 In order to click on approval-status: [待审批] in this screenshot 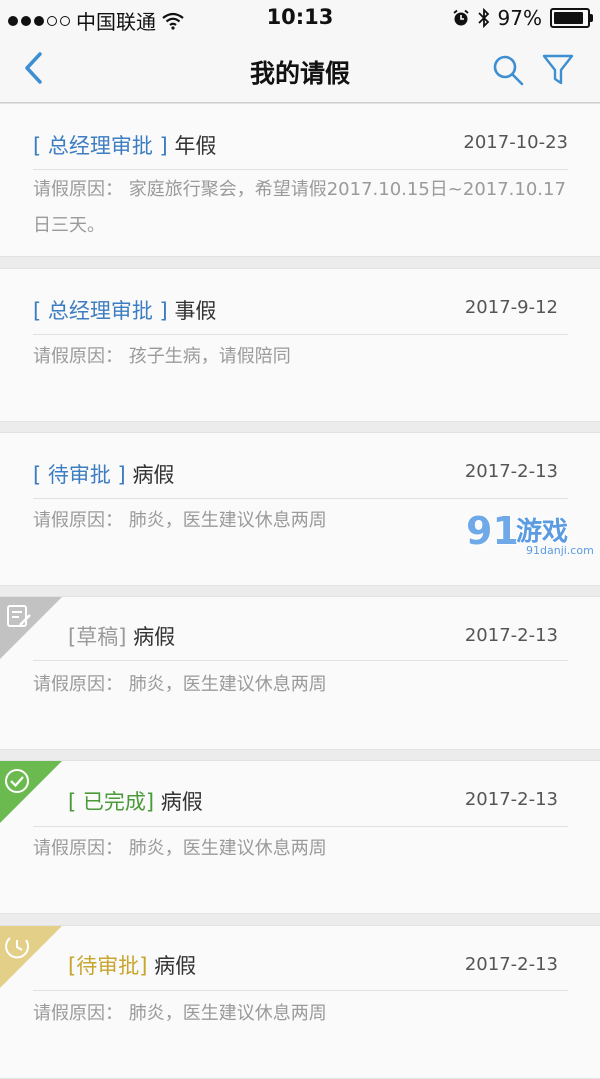, I will do `click(108, 966)`.